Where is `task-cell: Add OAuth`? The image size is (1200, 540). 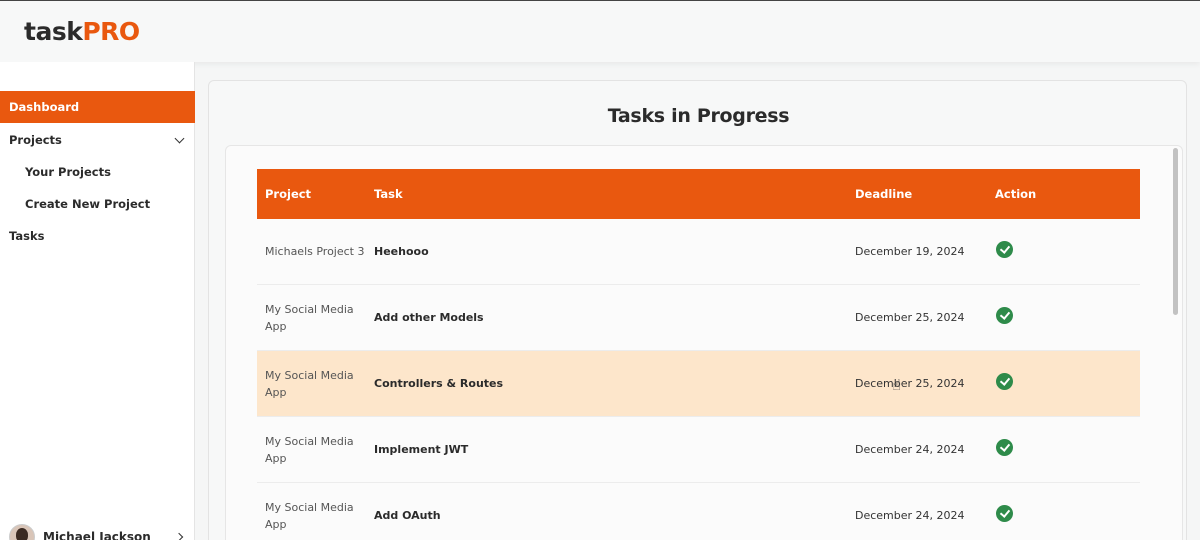 task-cell: Add OAuth is located at coordinates (407, 515).